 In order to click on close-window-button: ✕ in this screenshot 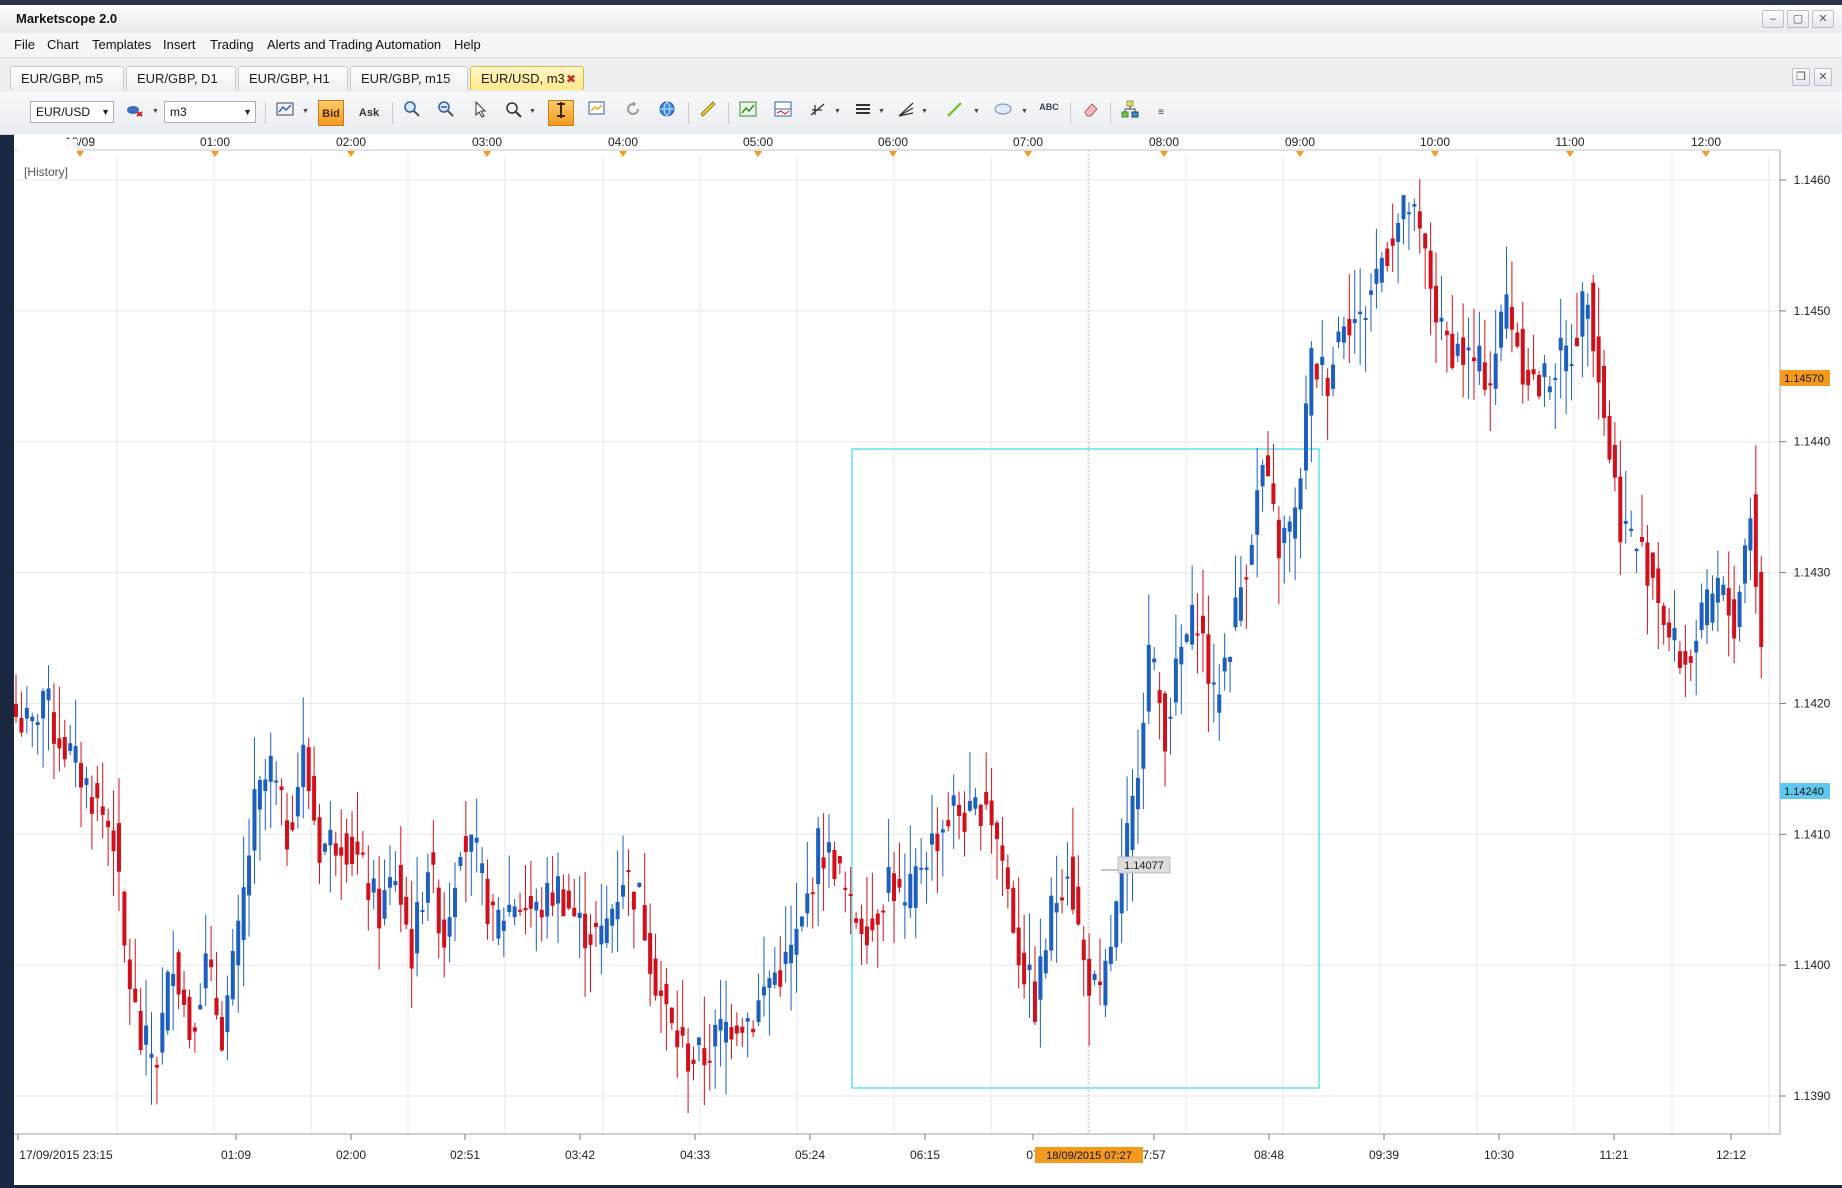, I will do `click(1823, 19)`.